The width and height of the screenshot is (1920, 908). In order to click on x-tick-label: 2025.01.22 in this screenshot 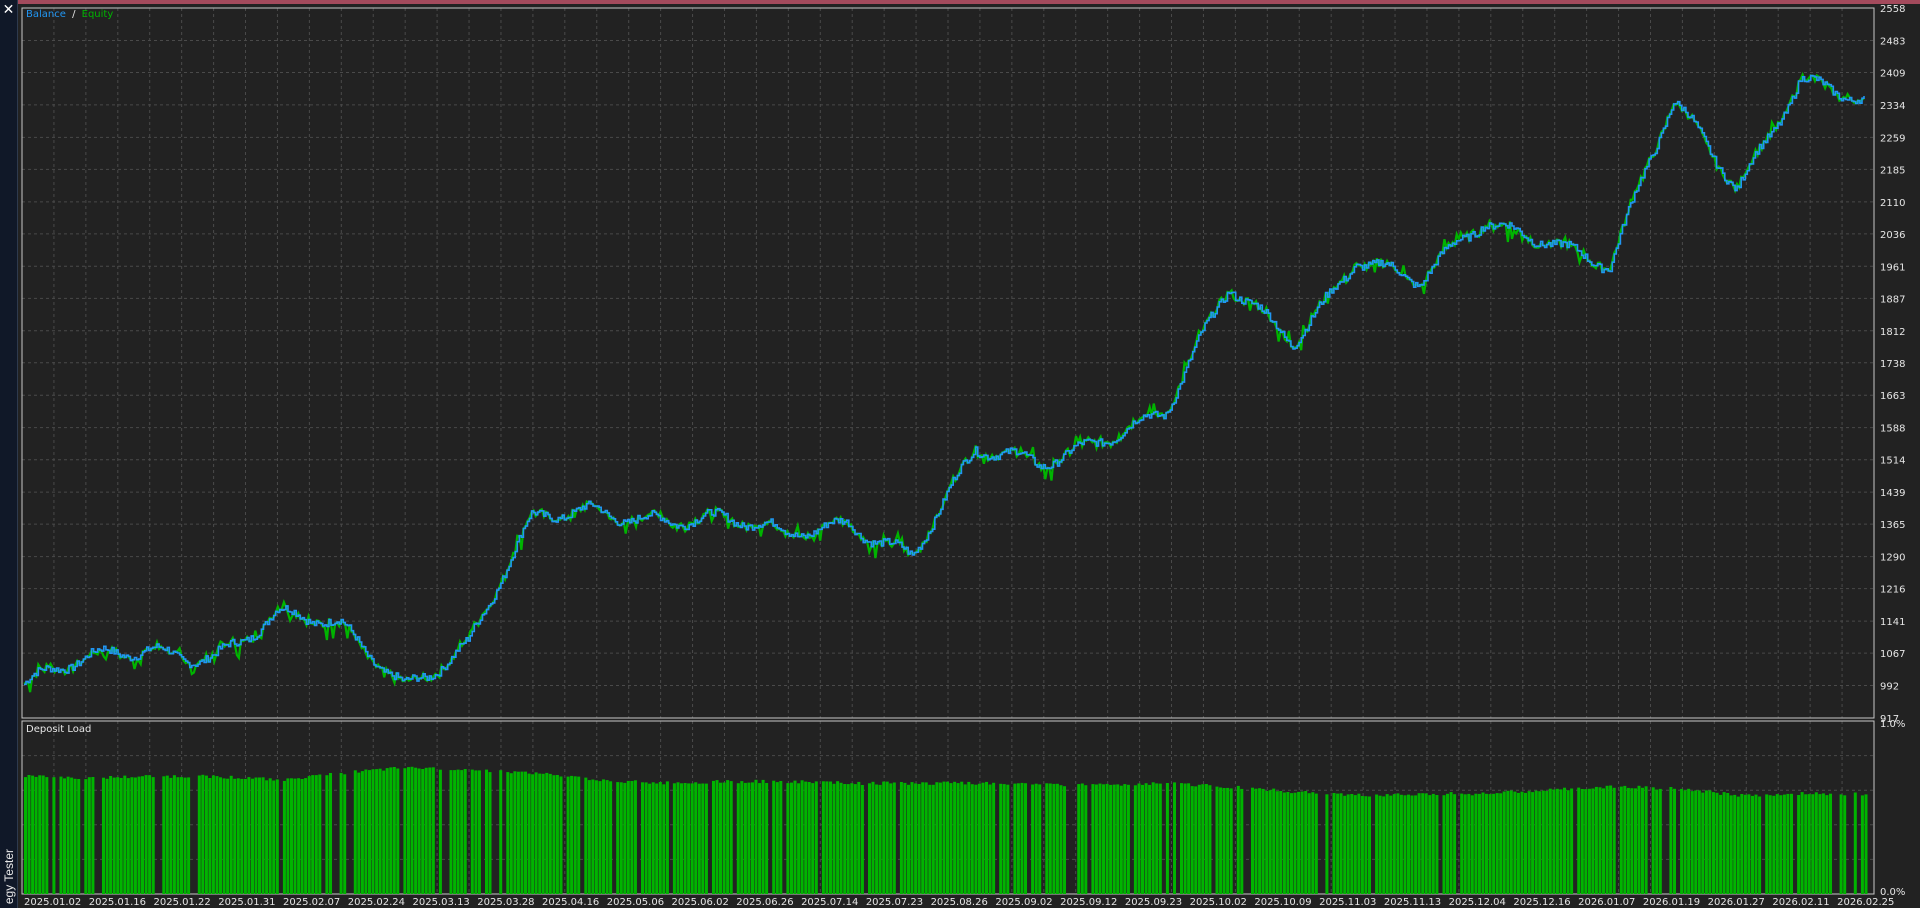, I will do `click(182, 902)`.